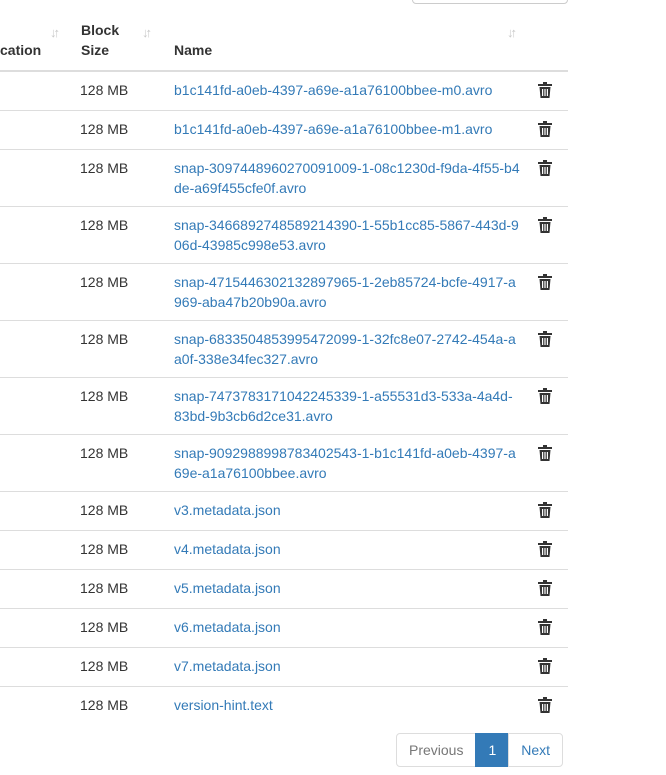 This screenshot has height=775, width=666. I want to click on file-name-link: v3.metadata.json, so click(335, 510).